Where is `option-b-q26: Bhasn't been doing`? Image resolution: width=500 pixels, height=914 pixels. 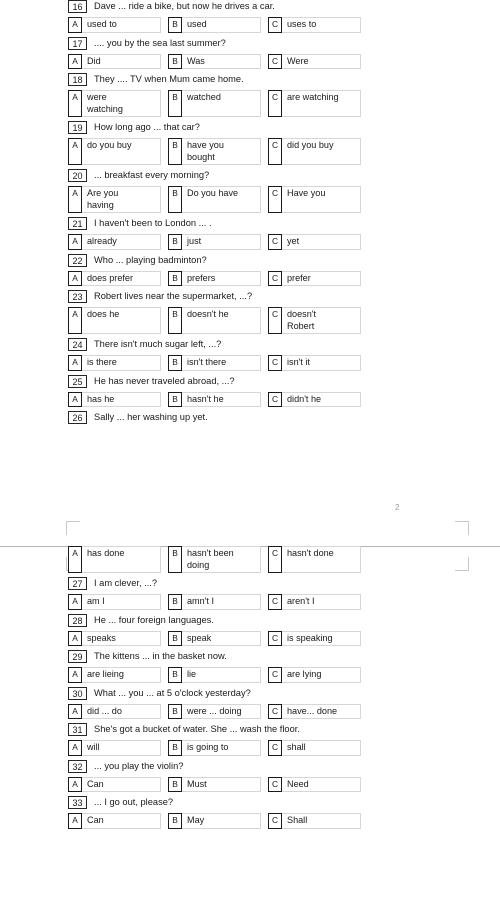
option-b-q26: Bhasn't been doing is located at coordinates (214, 559).